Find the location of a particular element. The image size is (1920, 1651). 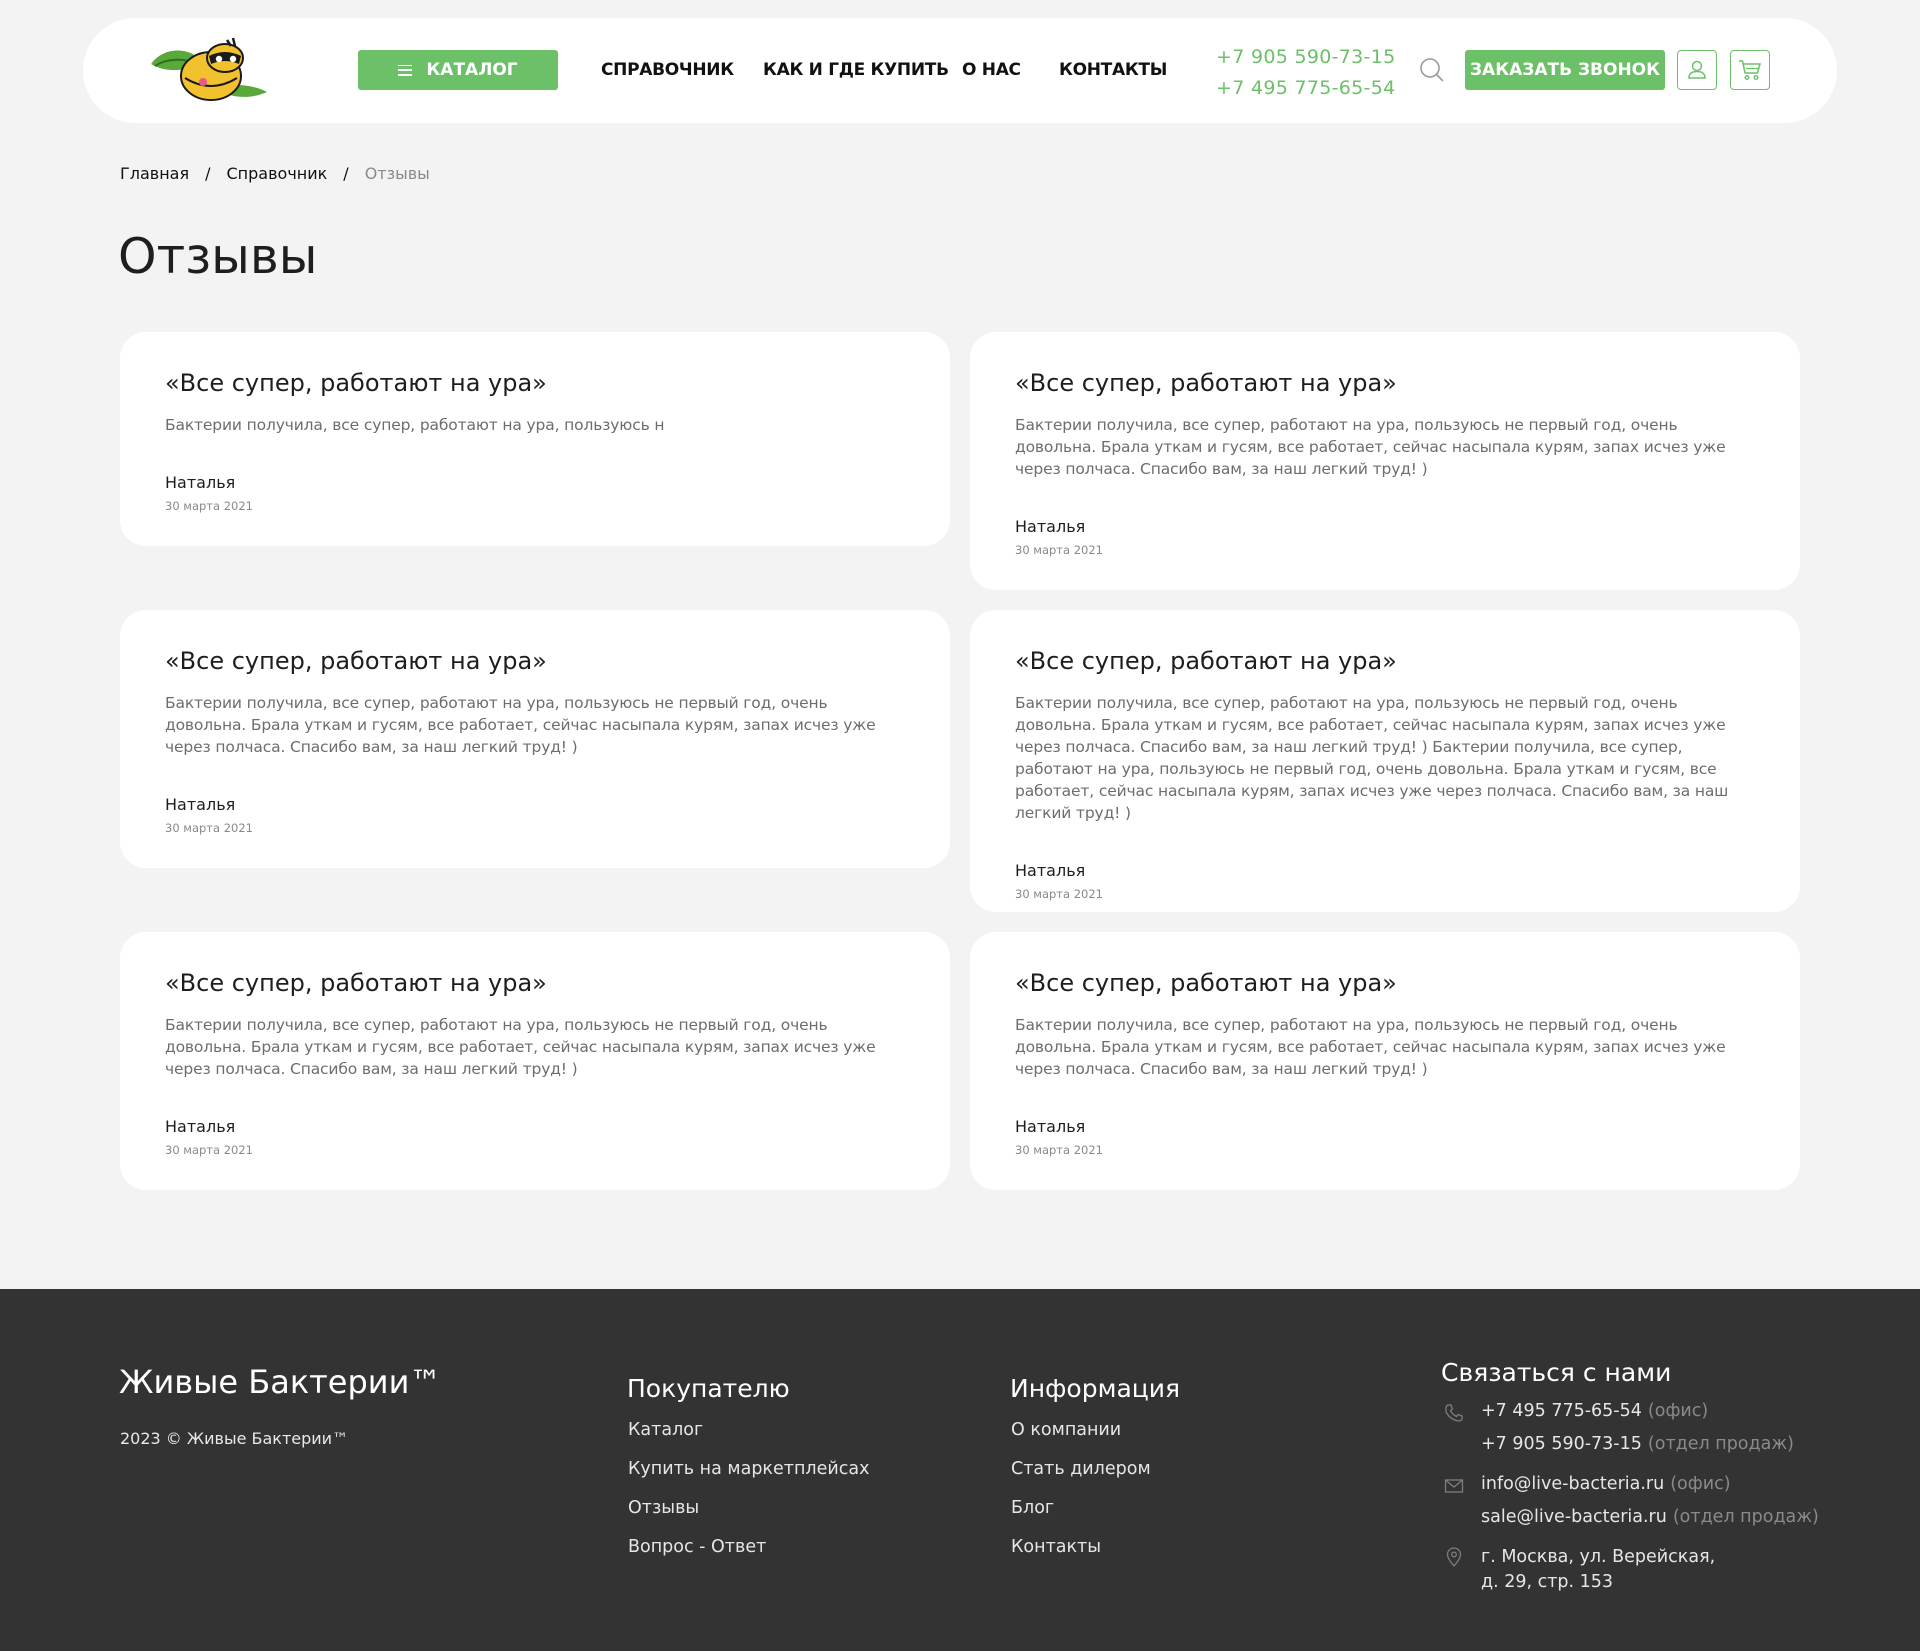

footer-phone-sales: +7 905 590-73-15 (отдел продаж) is located at coordinates (1637, 1444).